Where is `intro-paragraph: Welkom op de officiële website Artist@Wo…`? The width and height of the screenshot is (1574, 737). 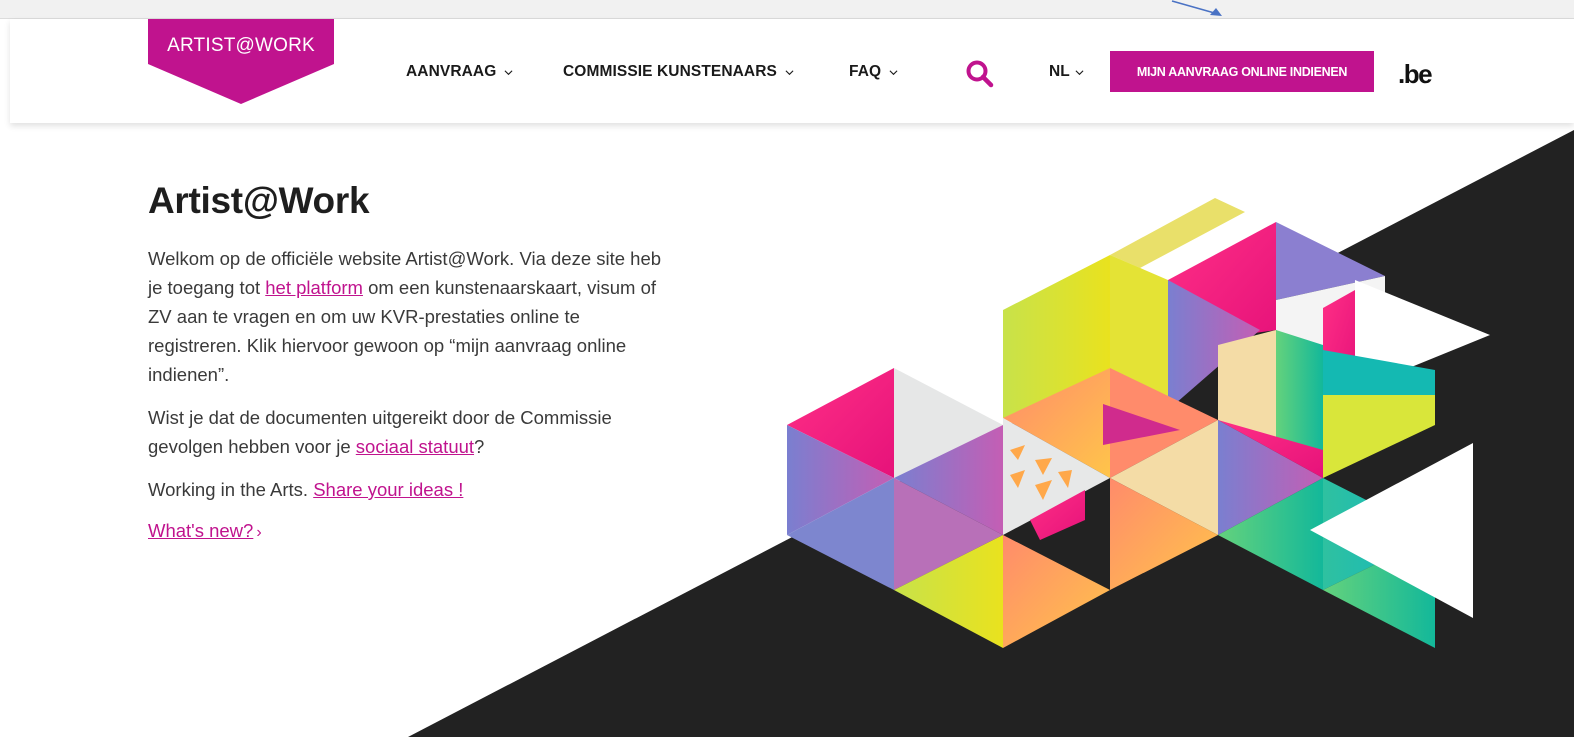
intro-paragraph: Welkom op de officiële website Artist@Wo… is located at coordinates (408, 316).